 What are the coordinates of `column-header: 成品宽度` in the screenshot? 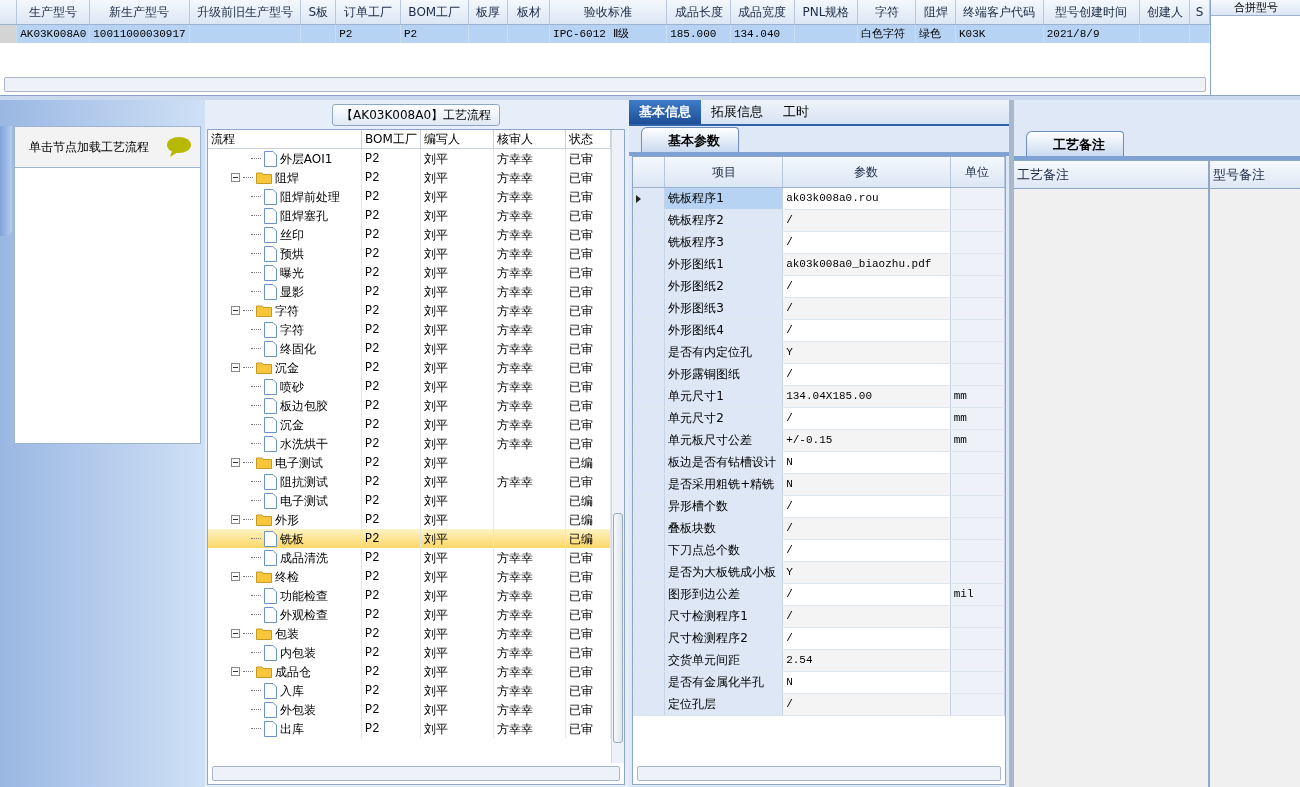 It's located at (762, 12).